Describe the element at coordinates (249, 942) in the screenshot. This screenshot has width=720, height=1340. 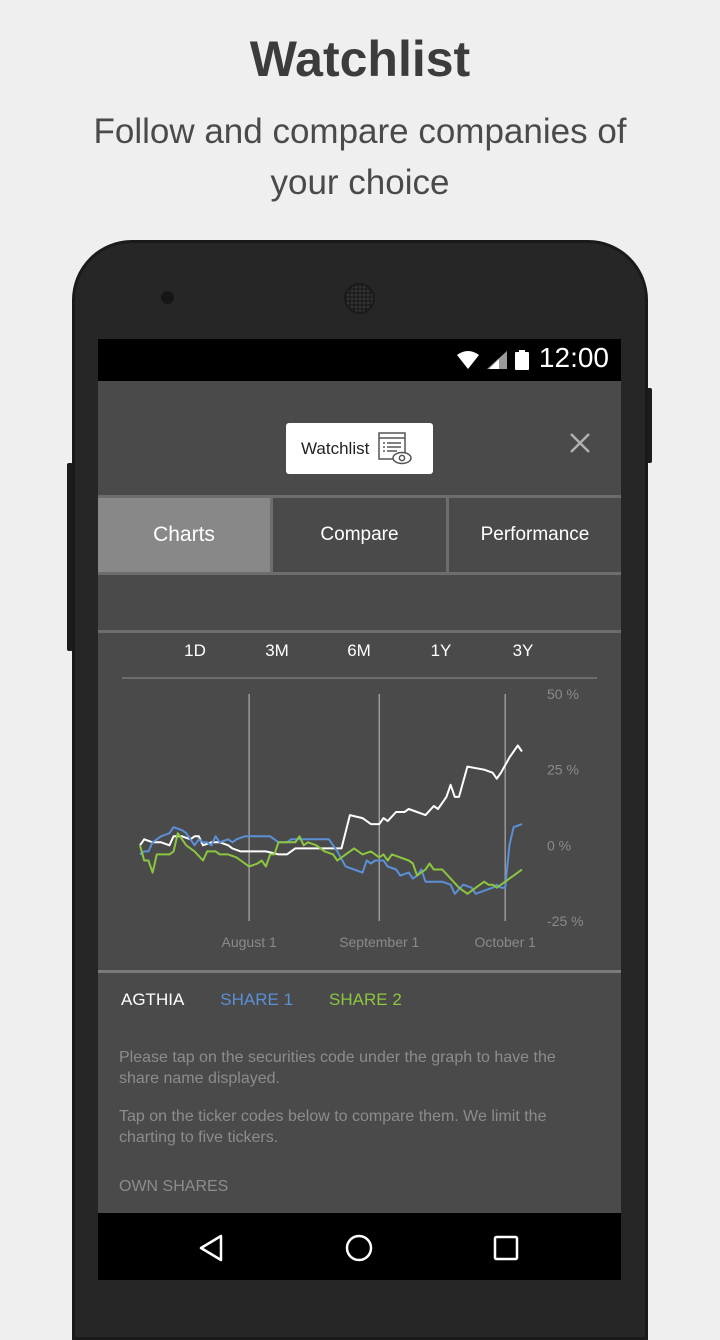
I see `x-tick-label: August 1` at that location.